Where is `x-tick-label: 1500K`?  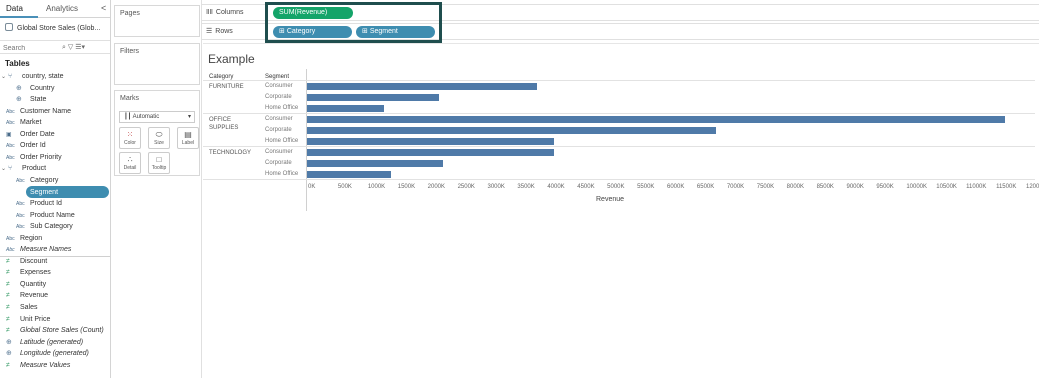
x-tick-label: 1500K is located at coordinates (406, 187).